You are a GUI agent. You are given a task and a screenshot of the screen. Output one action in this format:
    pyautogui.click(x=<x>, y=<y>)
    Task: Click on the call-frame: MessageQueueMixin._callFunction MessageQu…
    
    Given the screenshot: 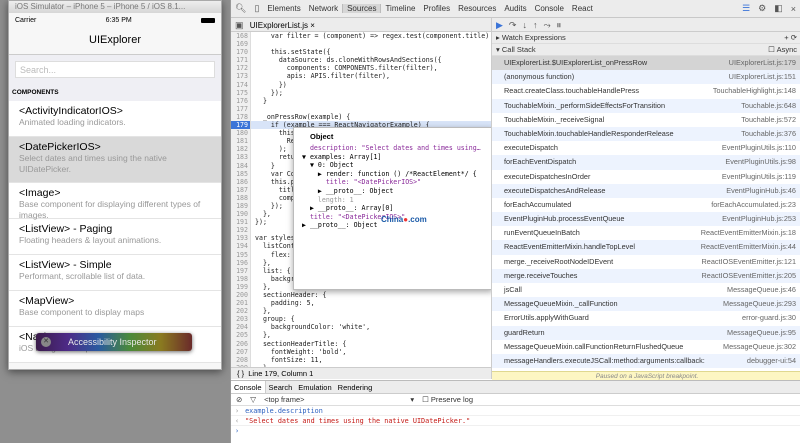 What is the action you would take?
    pyautogui.click(x=646, y=304)
    